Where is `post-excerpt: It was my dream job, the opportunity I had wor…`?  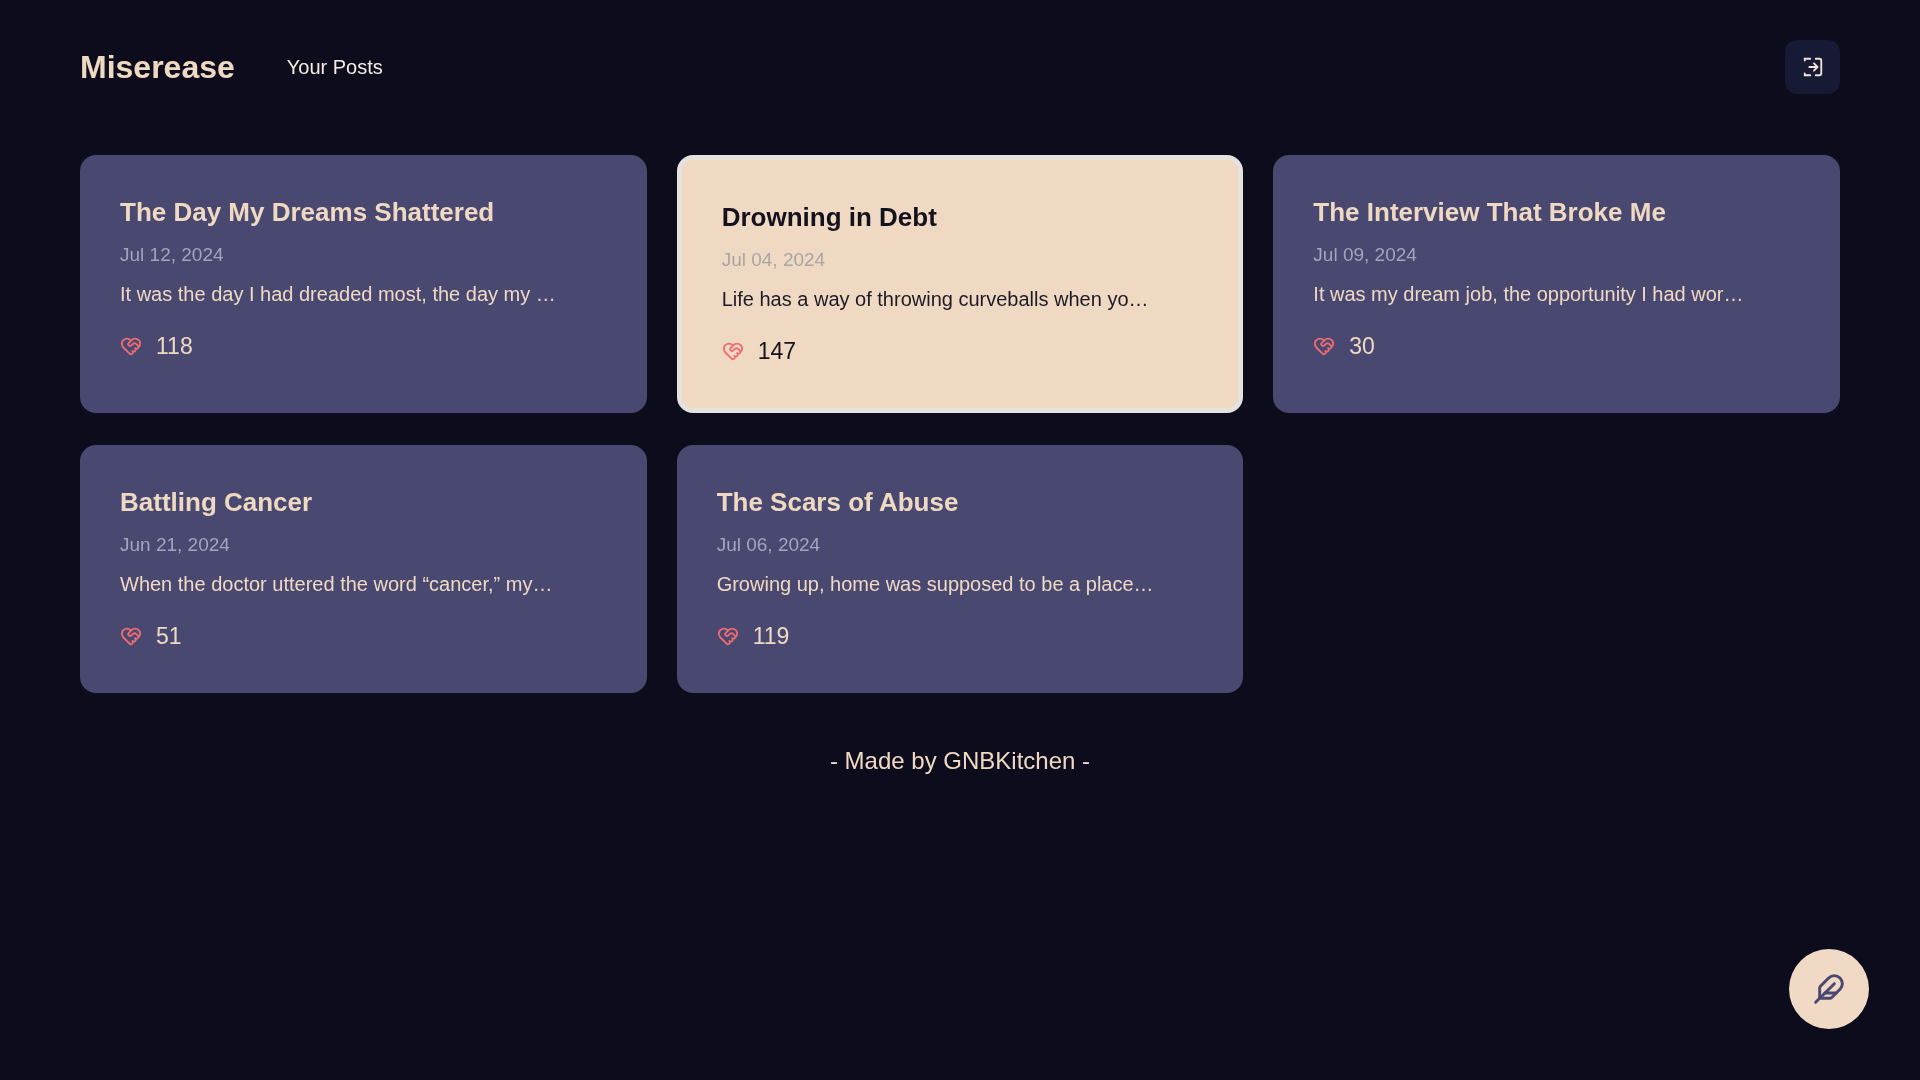 post-excerpt: It was my dream job, the opportunity I had wor… is located at coordinates (1529, 294).